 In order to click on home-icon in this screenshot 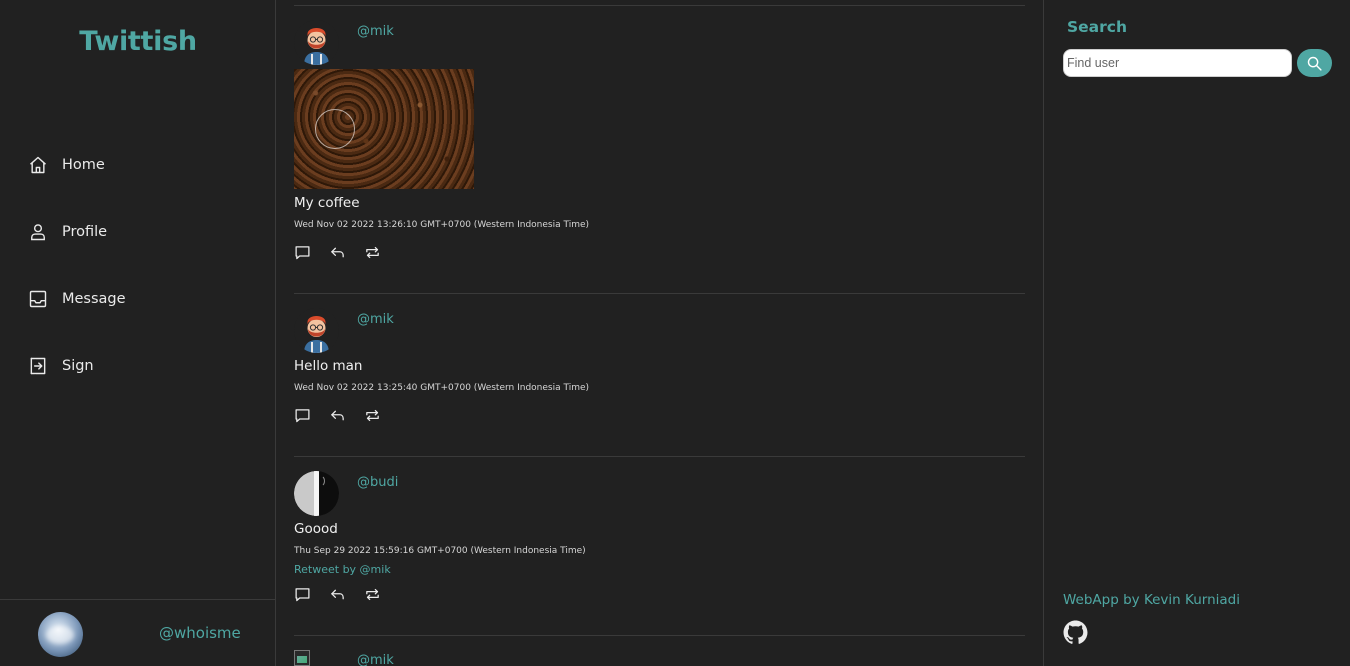, I will do `click(38, 165)`.